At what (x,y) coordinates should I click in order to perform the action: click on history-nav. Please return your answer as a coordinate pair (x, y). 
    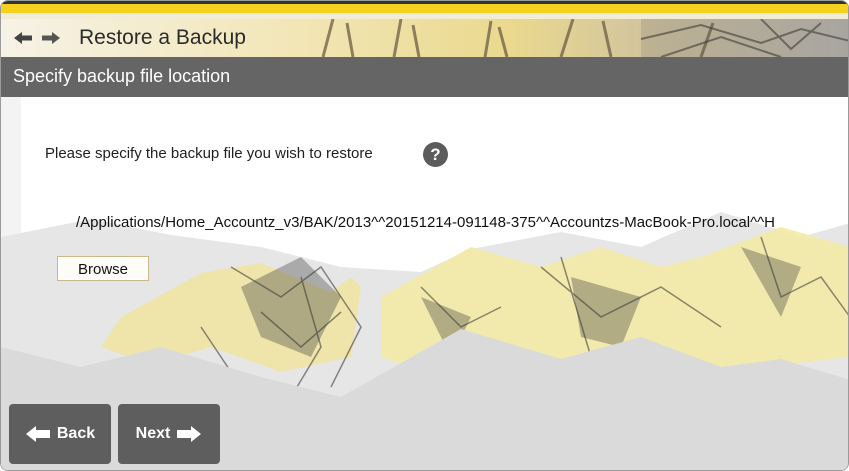
    Looking at the image, I should click on (37, 38).